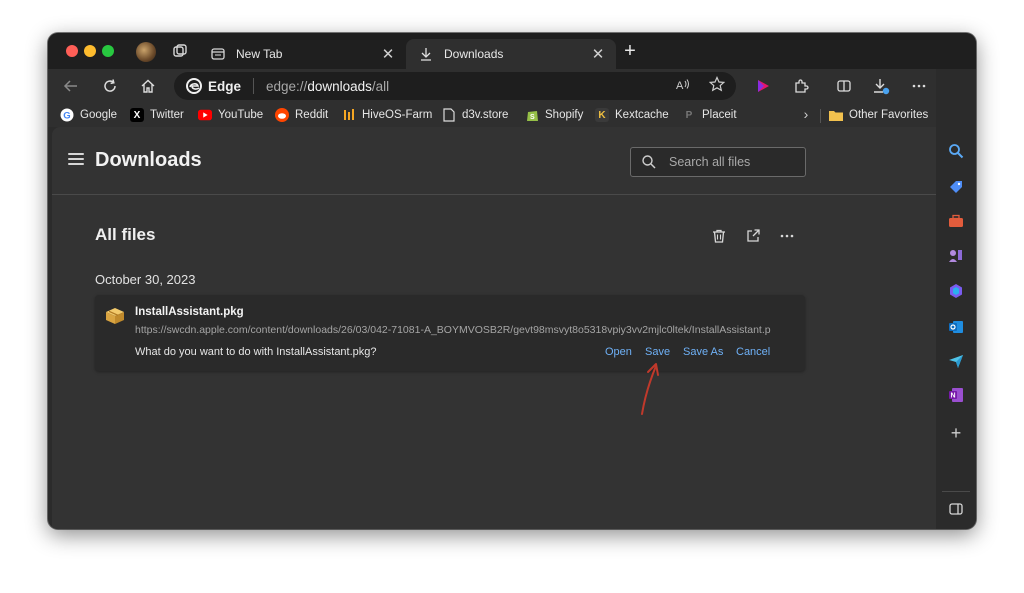 Image resolution: width=1024 pixels, height=593 pixels. I want to click on tab-strip: New Tab ✕ Downloads ✕ +, so click(512, 51).